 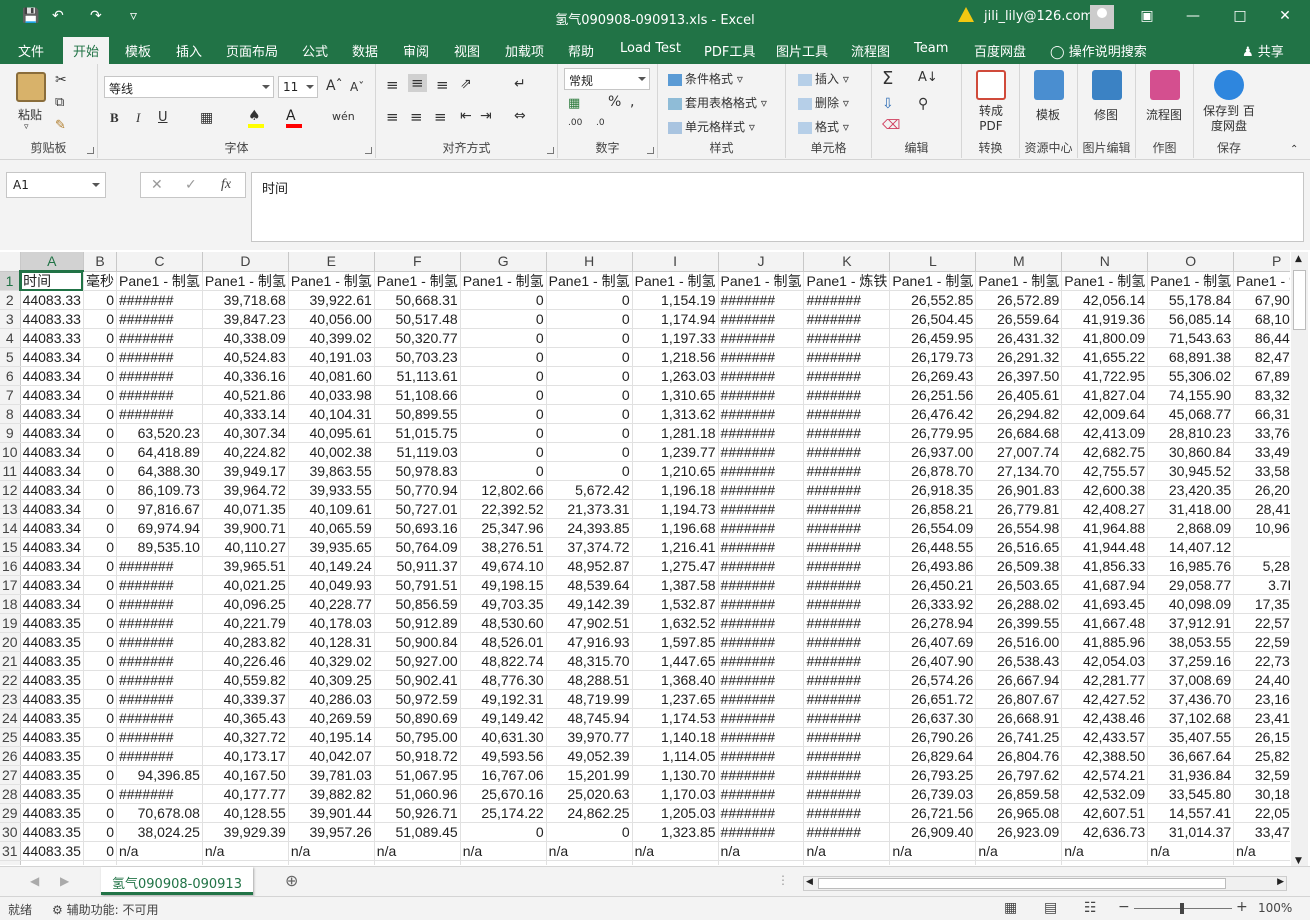 What do you see at coordinates (417, 623) in the screenshot?
I see `cell: 50,912.89` at bounding box center [417, 623].